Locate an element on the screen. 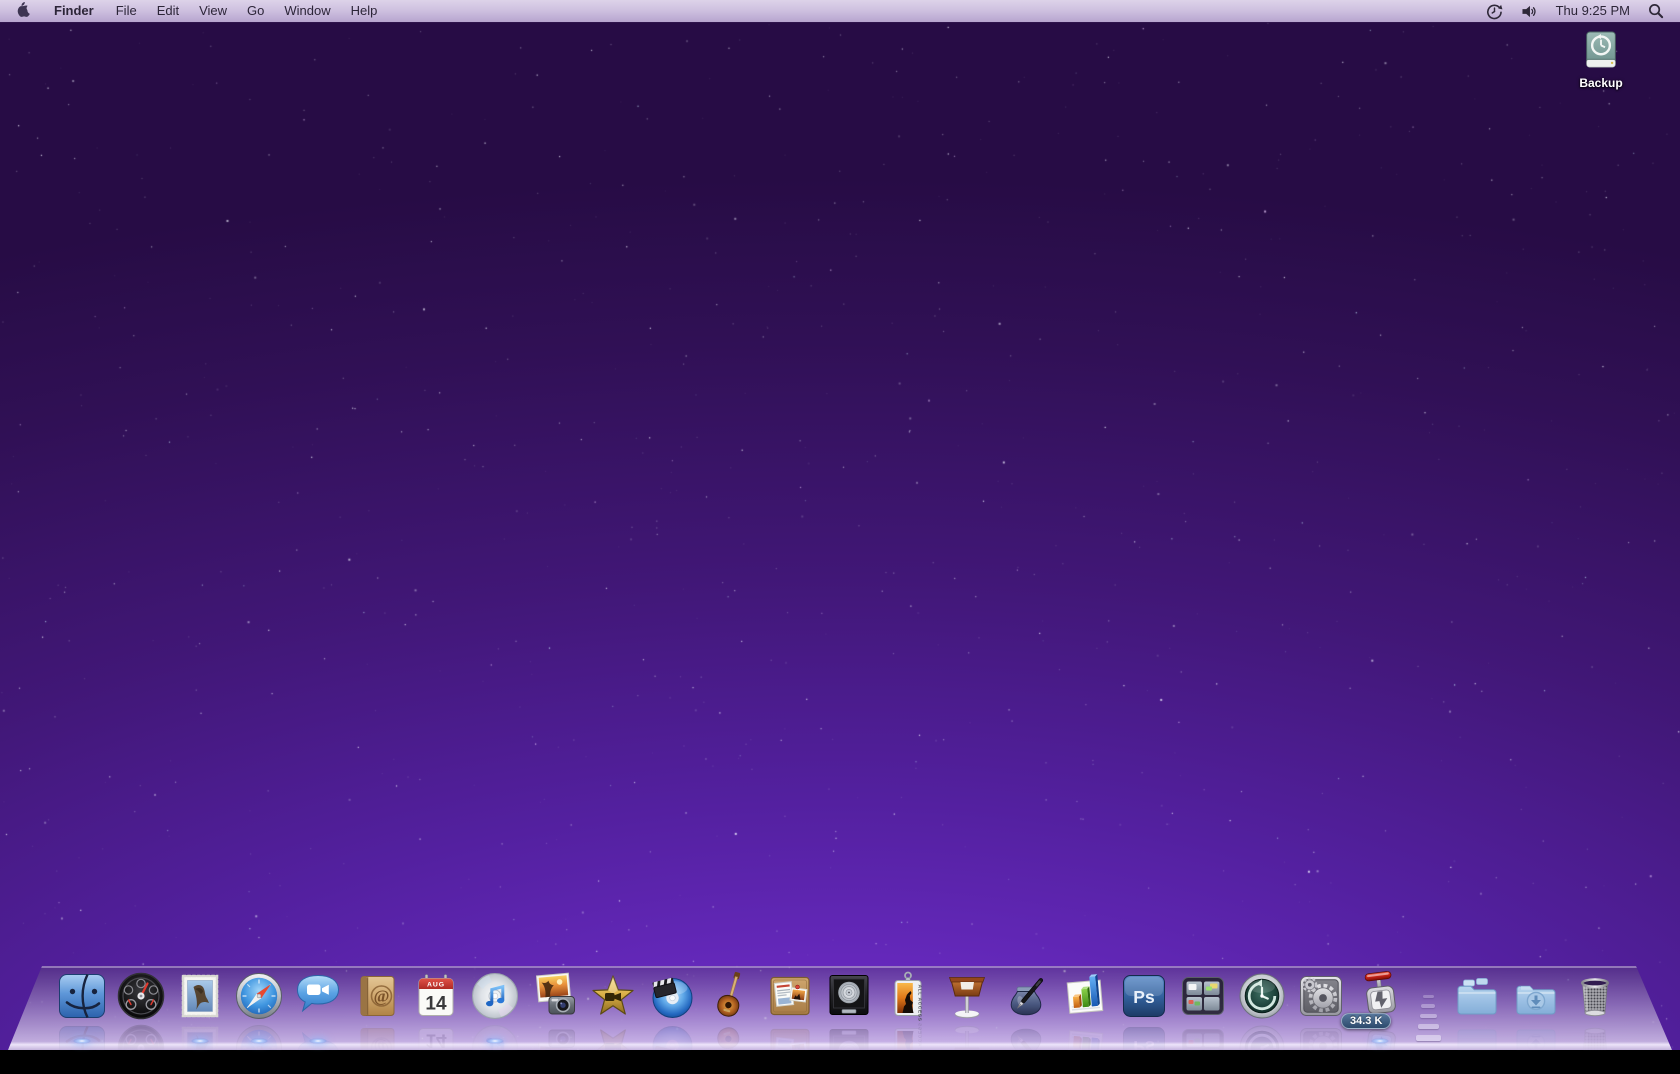 This screenshot has width=1680, height=1074. photoshop-icon: Ps is located at coordinates (1144, 996).